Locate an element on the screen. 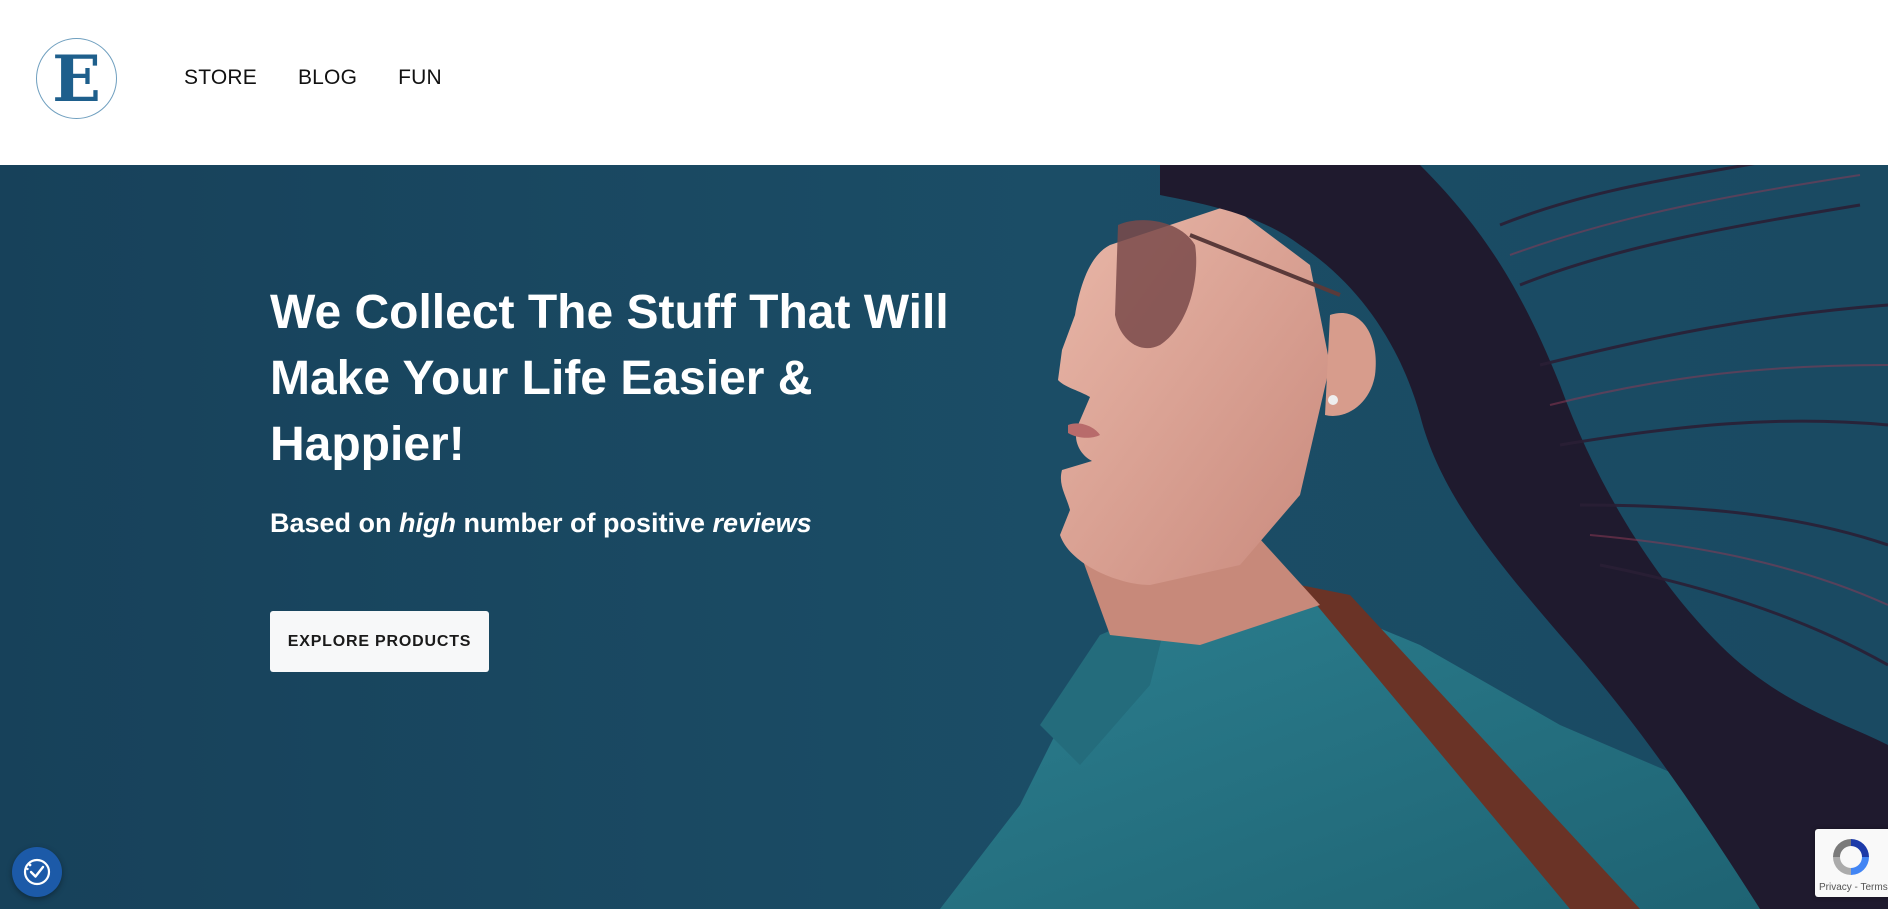 The width and height of the screenshot is (1888, 909). nav-link-blog: BLOG is located at coordinates (327, 78).